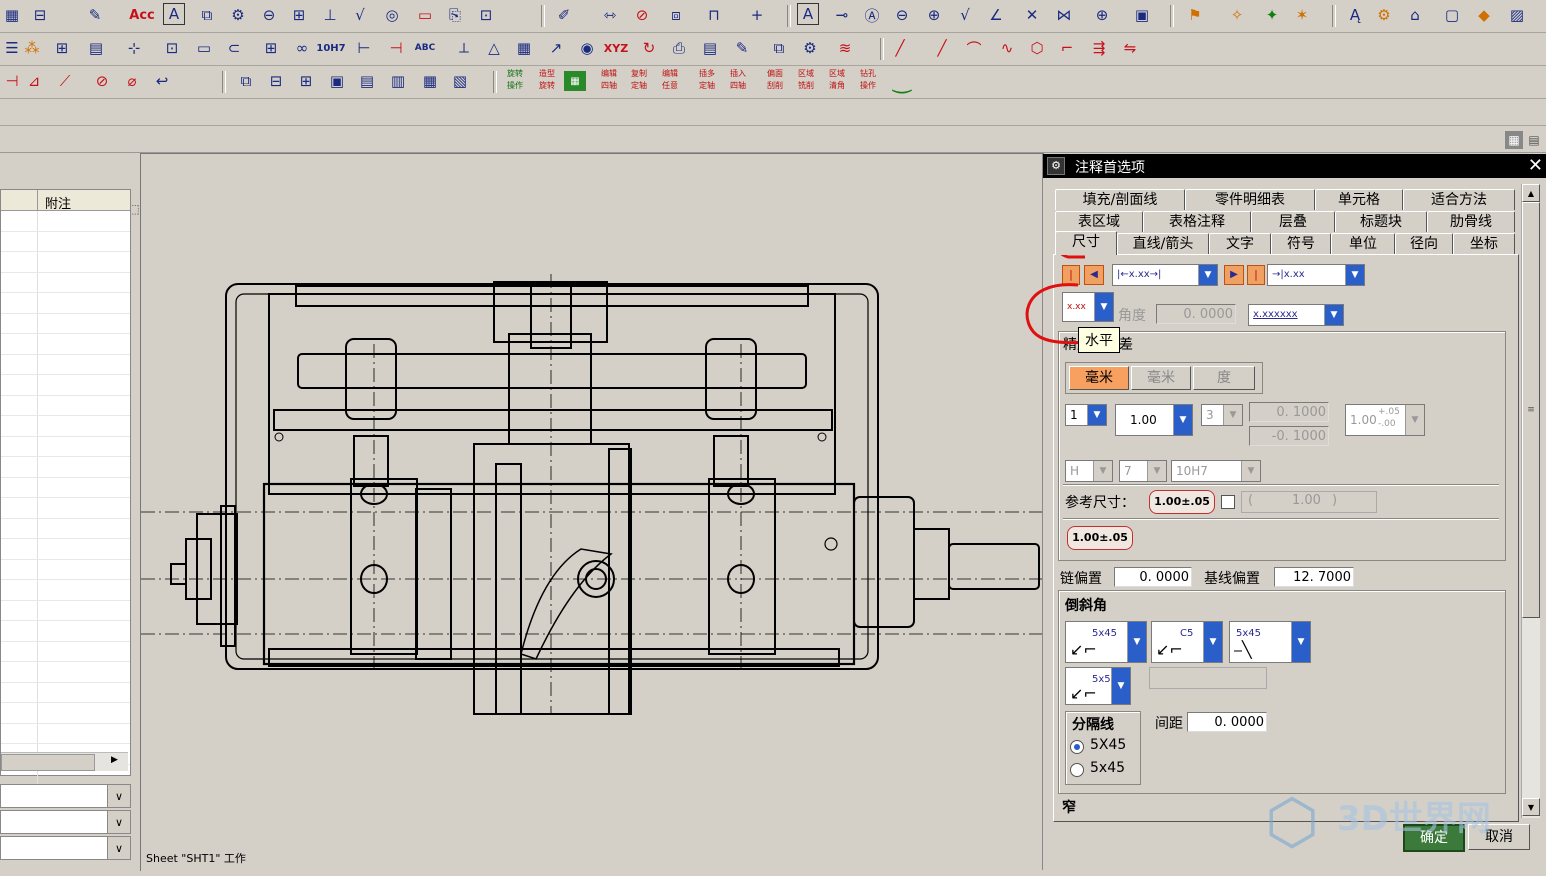 The height and width of the screenshot is (876, 1546). I want to click on line-draw-icon: ╱, so click(900, 48).